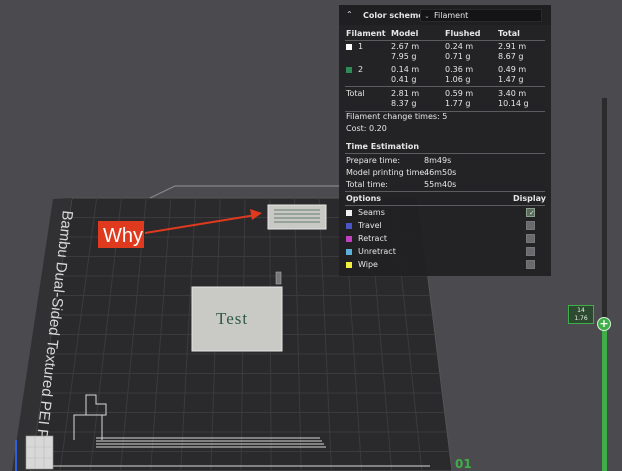 This screenshot has width=622, height=471. Describe the element at coordinates (405, 46) in the screenshot. I see `filament-1-model-m: 2.67 m` at that location.